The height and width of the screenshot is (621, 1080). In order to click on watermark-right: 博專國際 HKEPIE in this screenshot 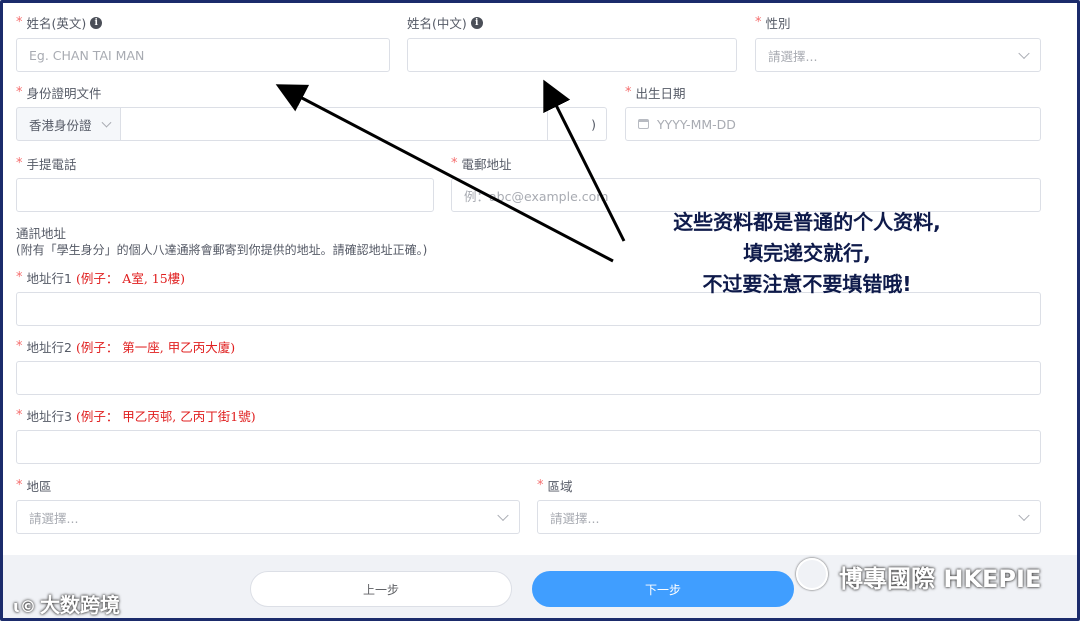, I will do `click(940, 579)`.